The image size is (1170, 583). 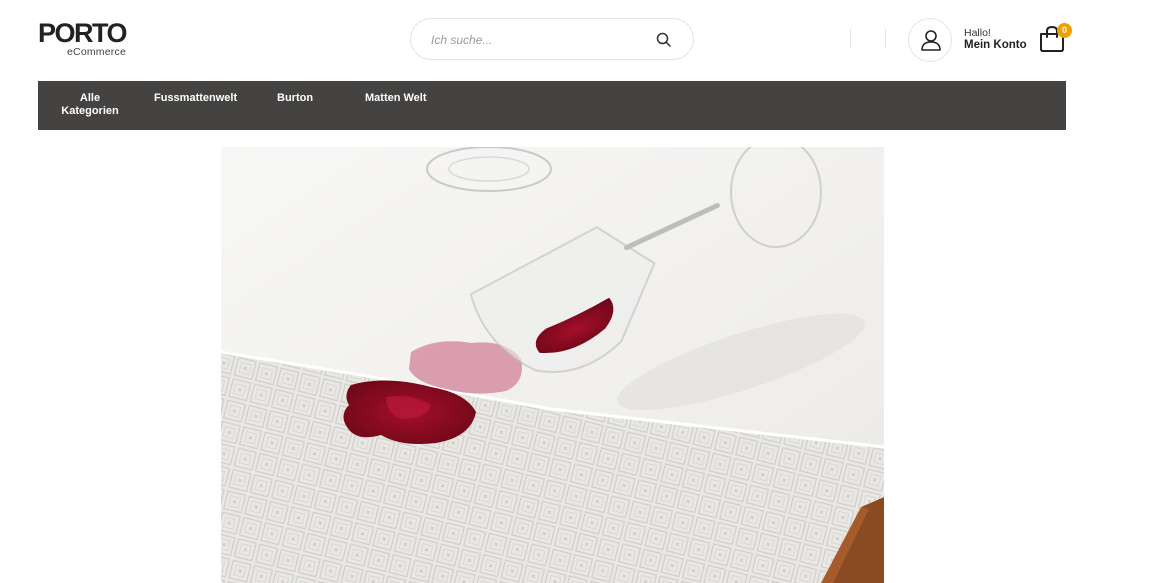 I want to click on logo: PORTO eCommerce, so click(x=88, y=40).